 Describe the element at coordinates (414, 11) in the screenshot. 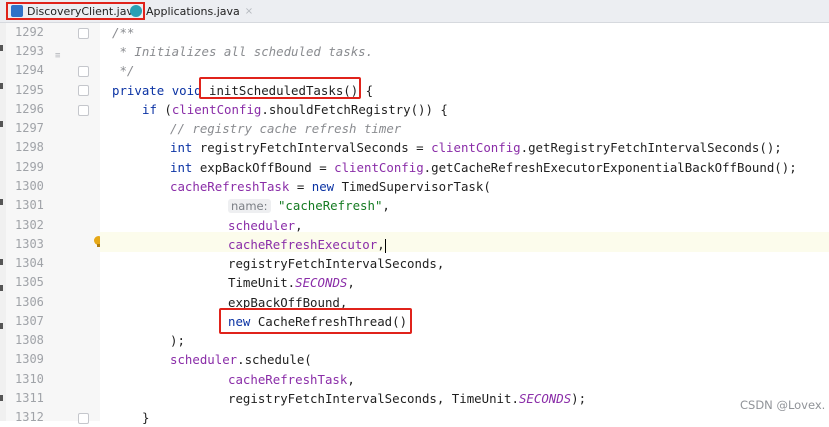

I see `editor-tab-bar: DiscoveryClient.java Applications.java ×` at that location.